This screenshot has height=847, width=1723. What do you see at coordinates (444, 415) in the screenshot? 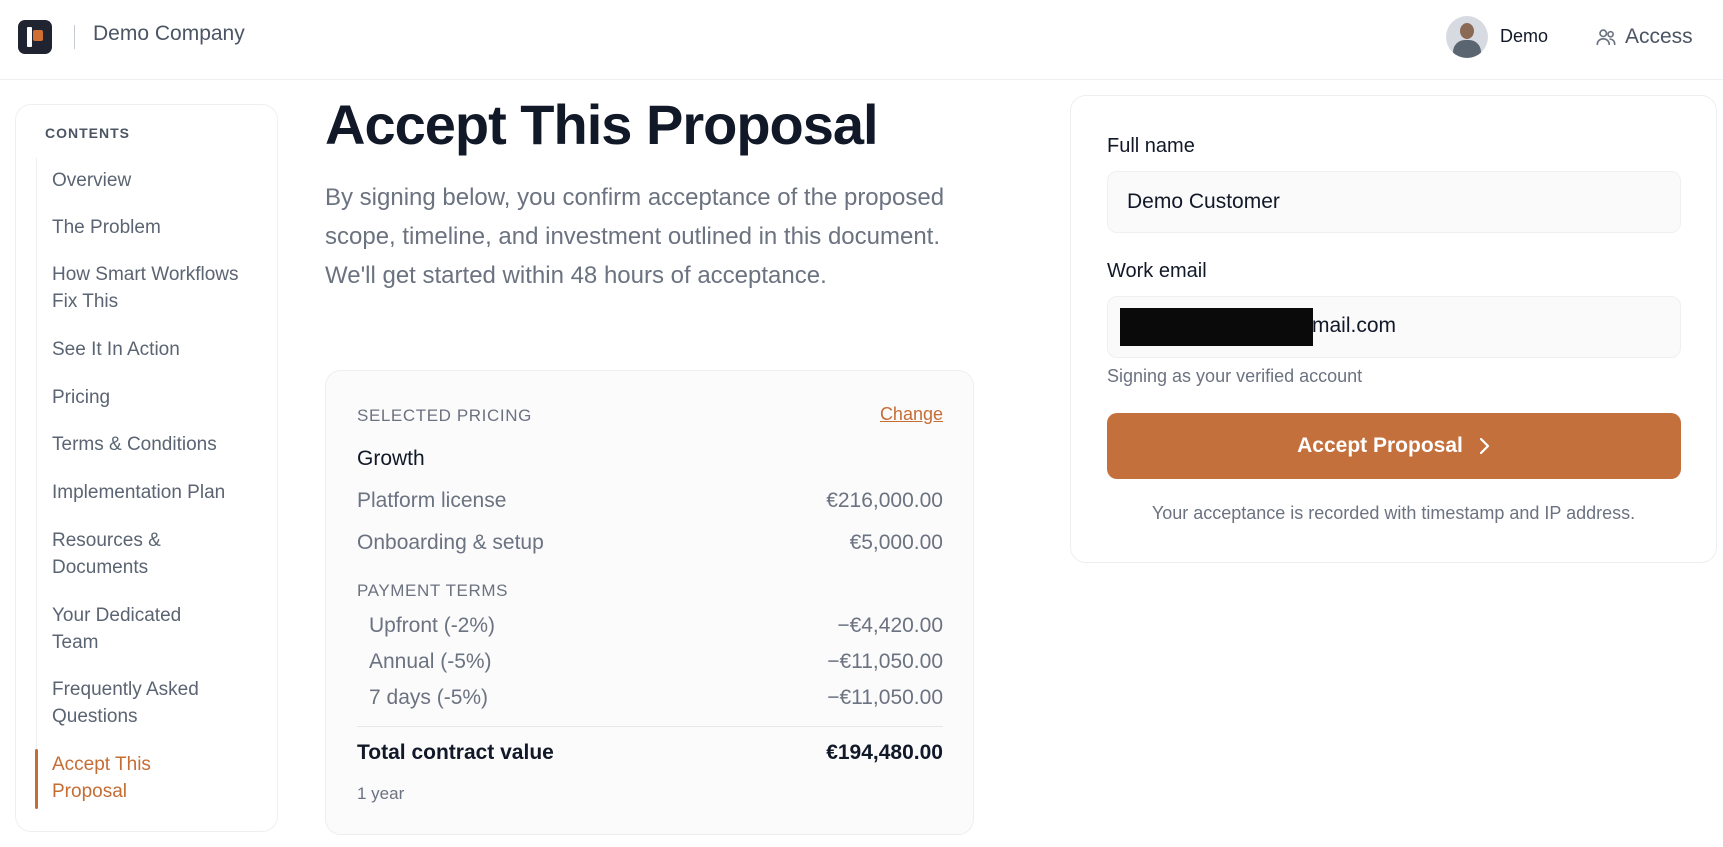
I see `selected-pricing-label: SELECTED PRICING` at bounding box center [444, 415].